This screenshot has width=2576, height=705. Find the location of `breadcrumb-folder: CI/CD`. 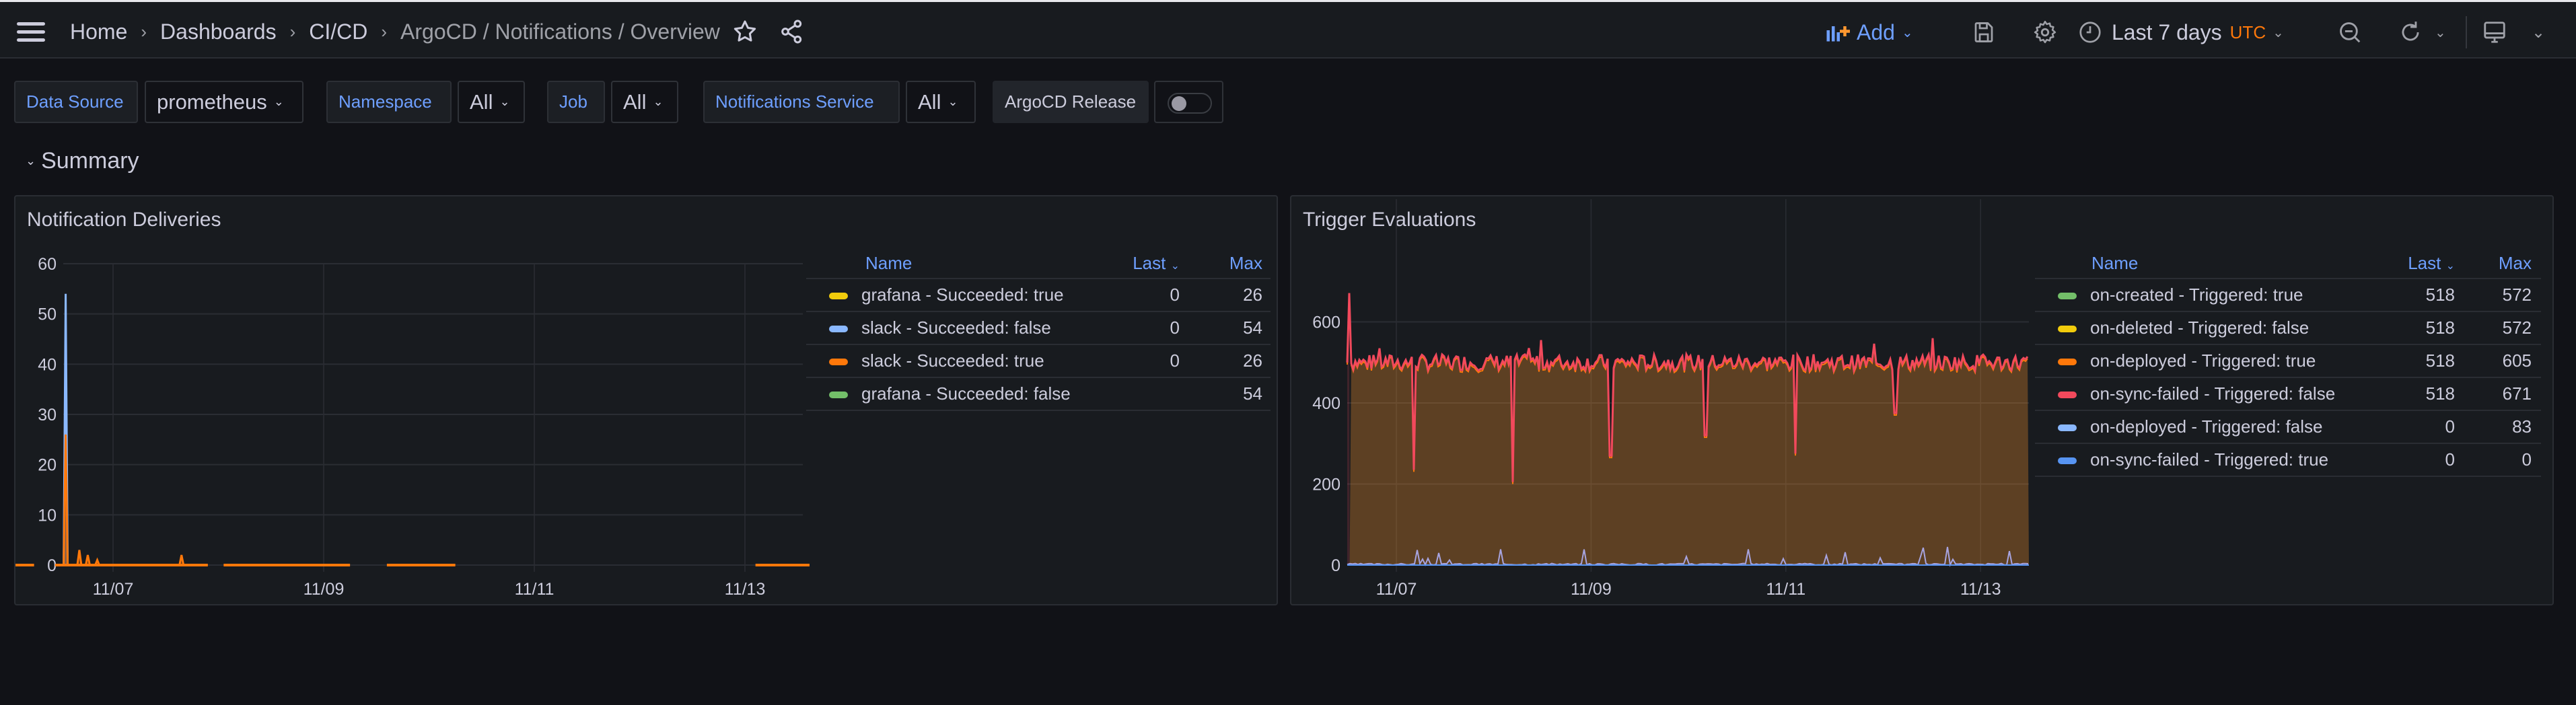

breadcrumb-folder: CI/CD is located at coordinates (338, 32).